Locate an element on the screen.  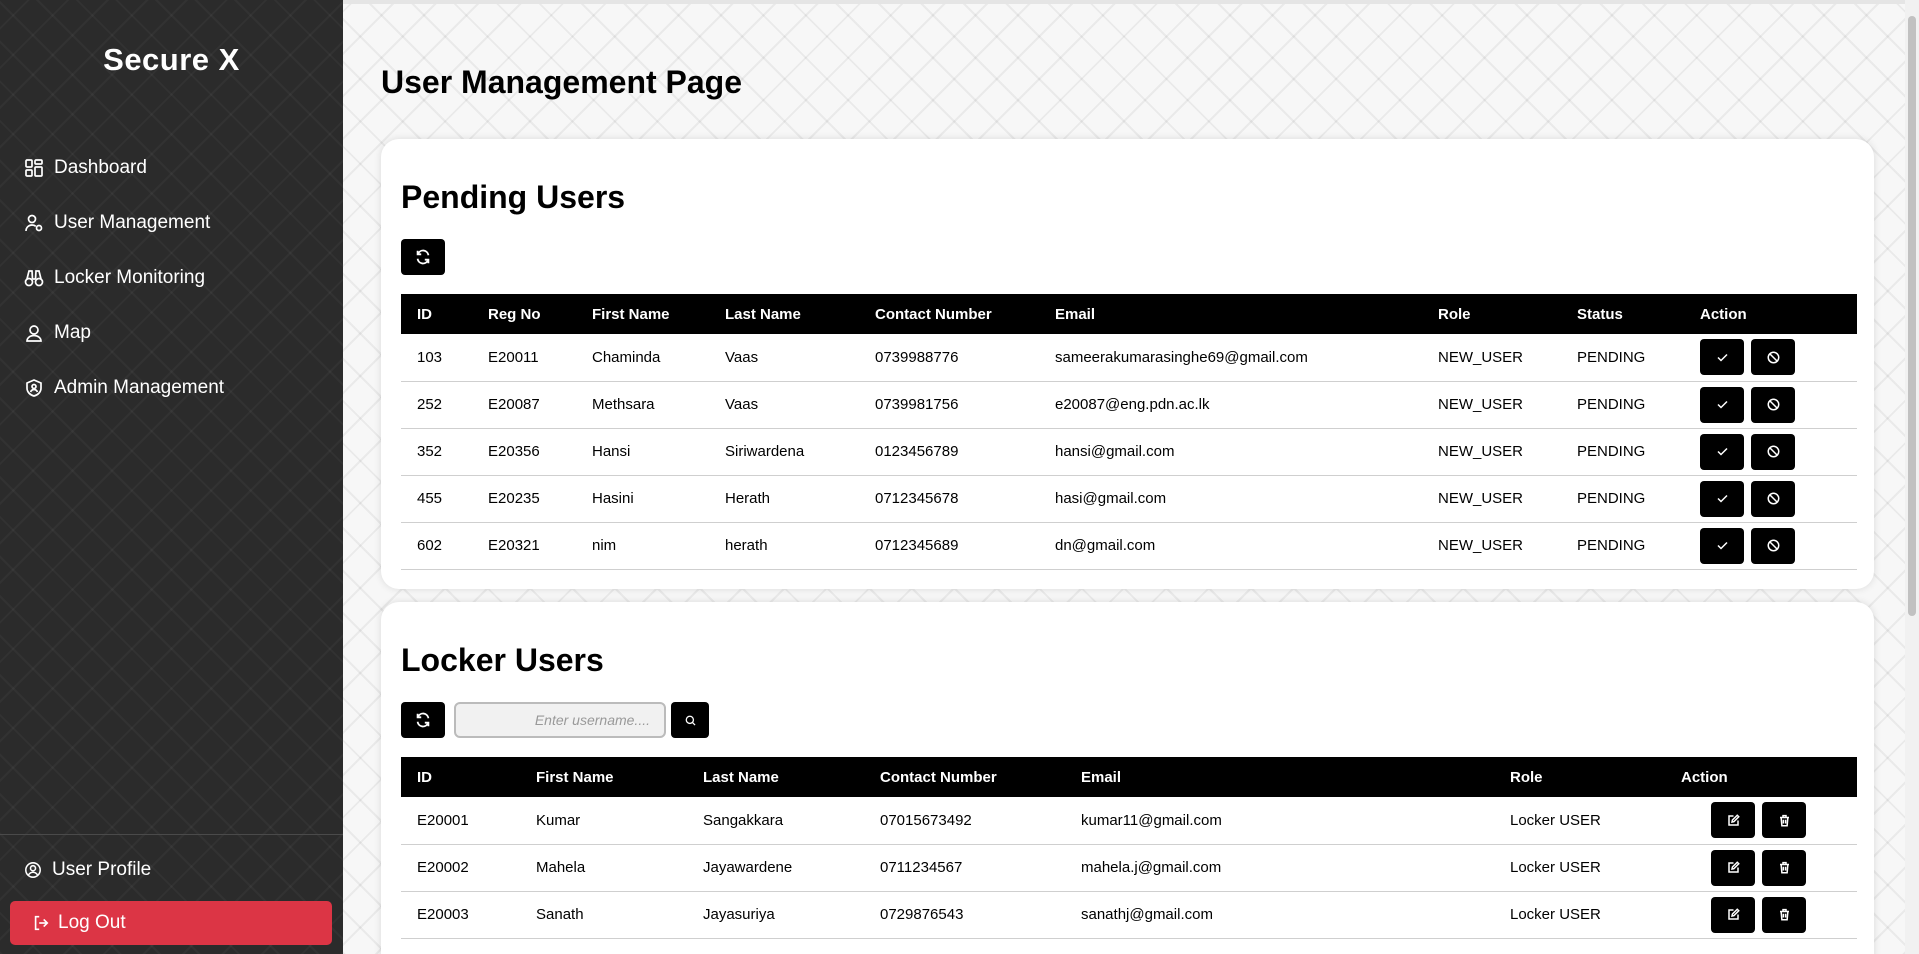
cell-contact: 0123456789 is located at coordinates (949, 452).